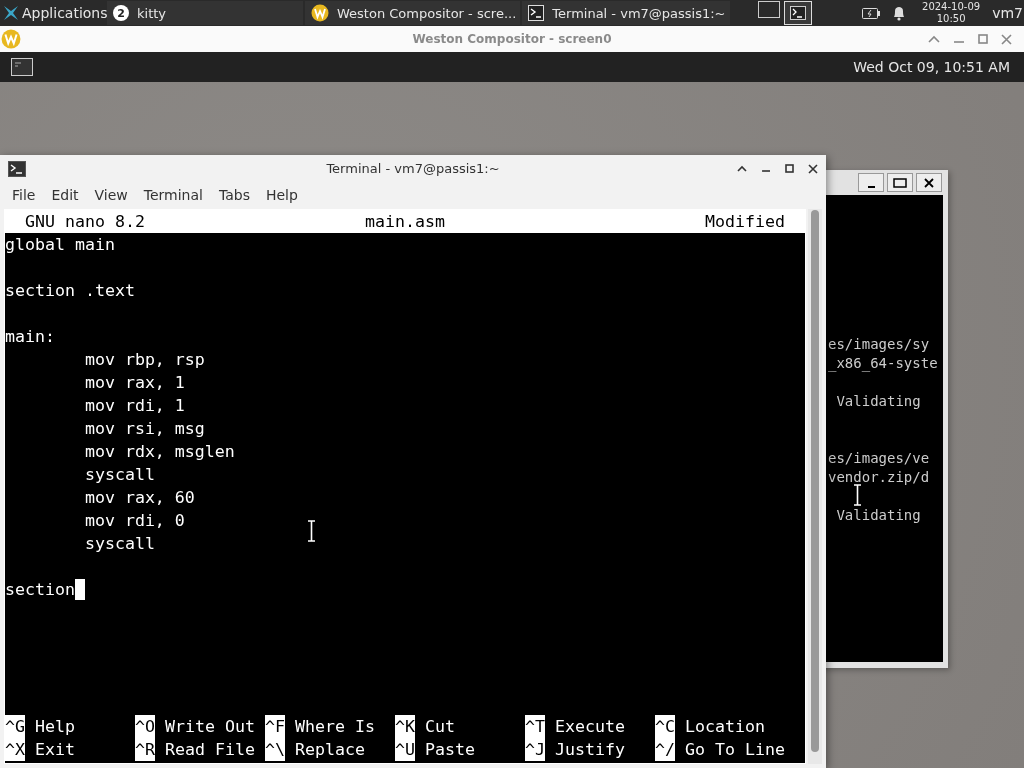  Describe the element at coordinates (70, 291) in the screenshot. I see `code-line: section .text` at that location.